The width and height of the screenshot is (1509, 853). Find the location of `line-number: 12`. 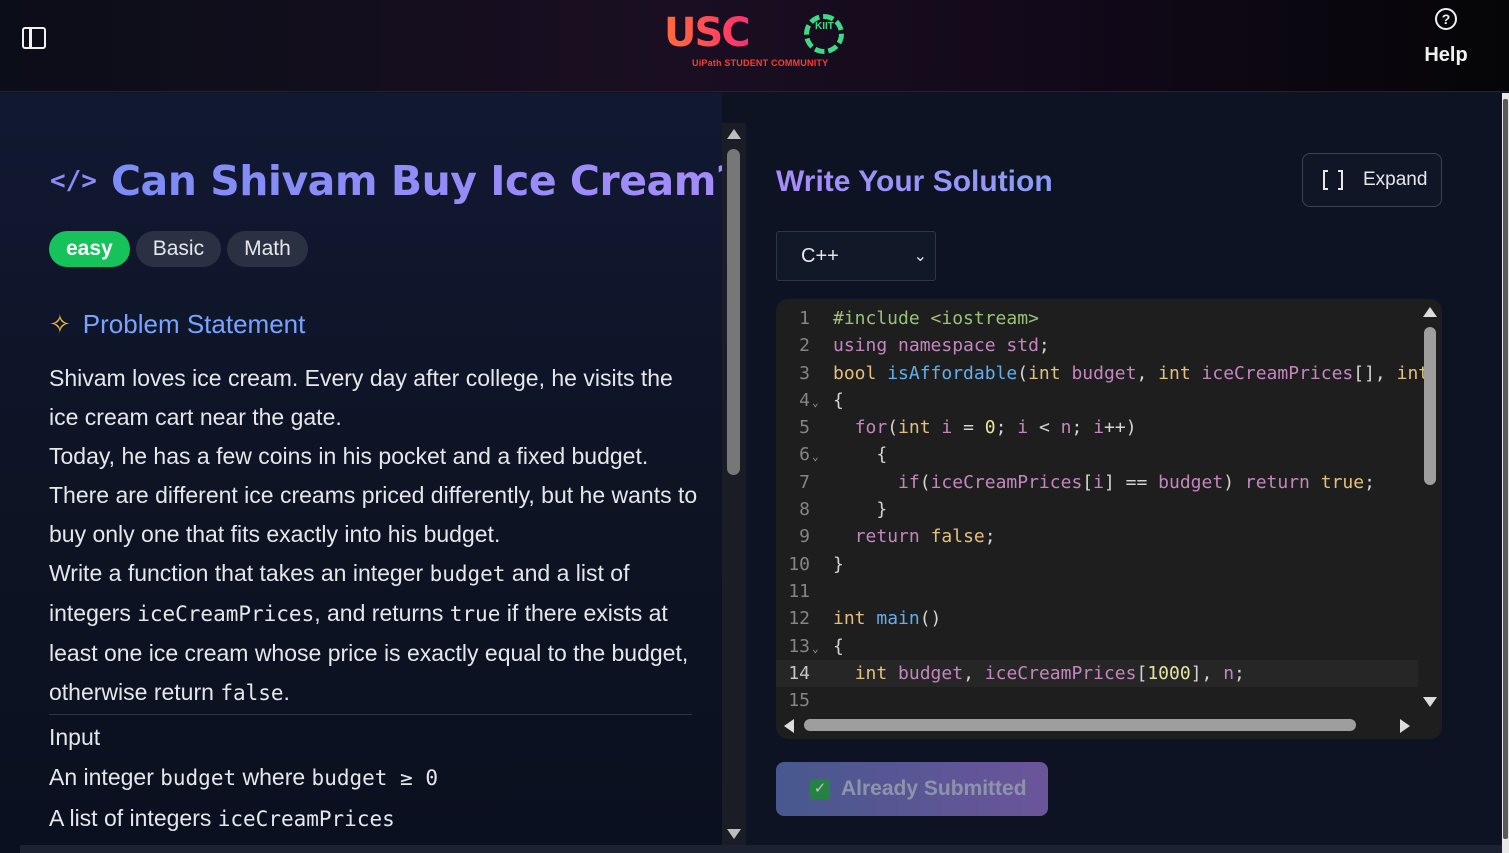

line-number: 12 is located at coordinates (799, 619).